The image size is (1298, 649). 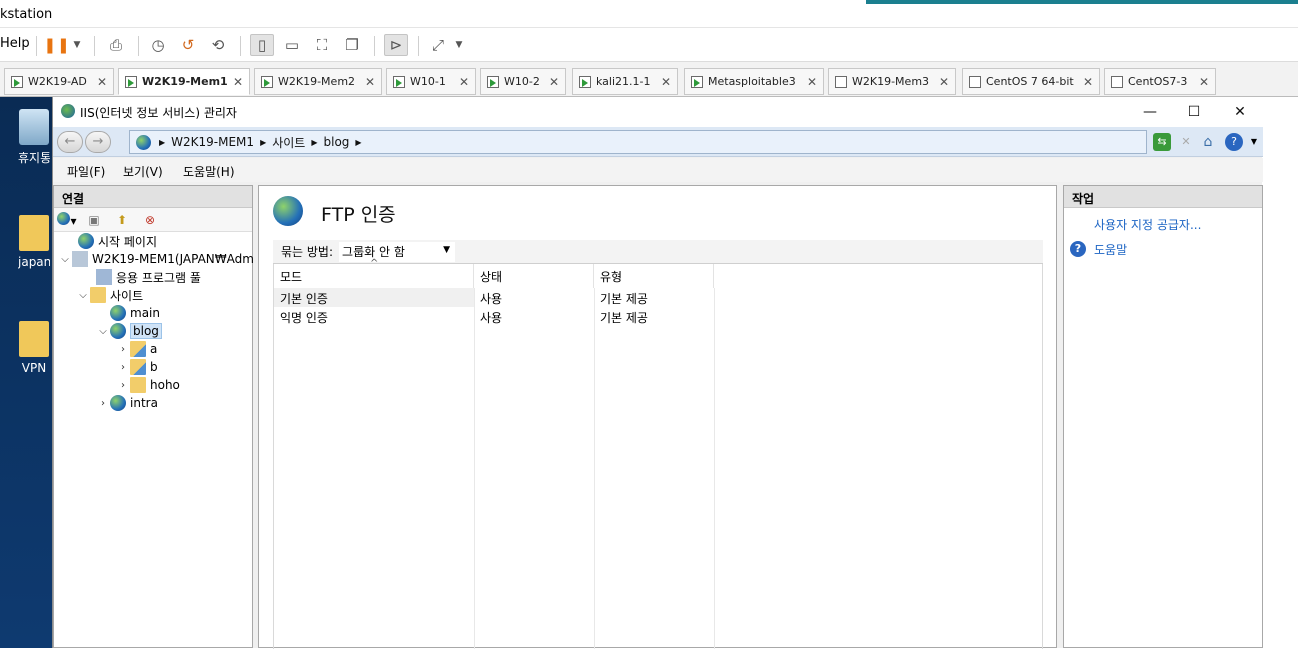 I want to click on revert-snapshot-icon: ↺, so click(x=188, y=45).